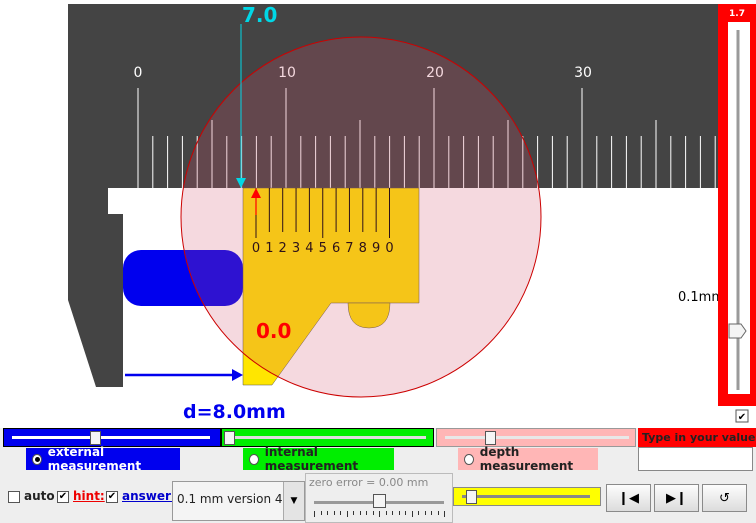 This screenshot has height=523, width=756. I want to click on diameter-arrow-head, so click(237, 375).